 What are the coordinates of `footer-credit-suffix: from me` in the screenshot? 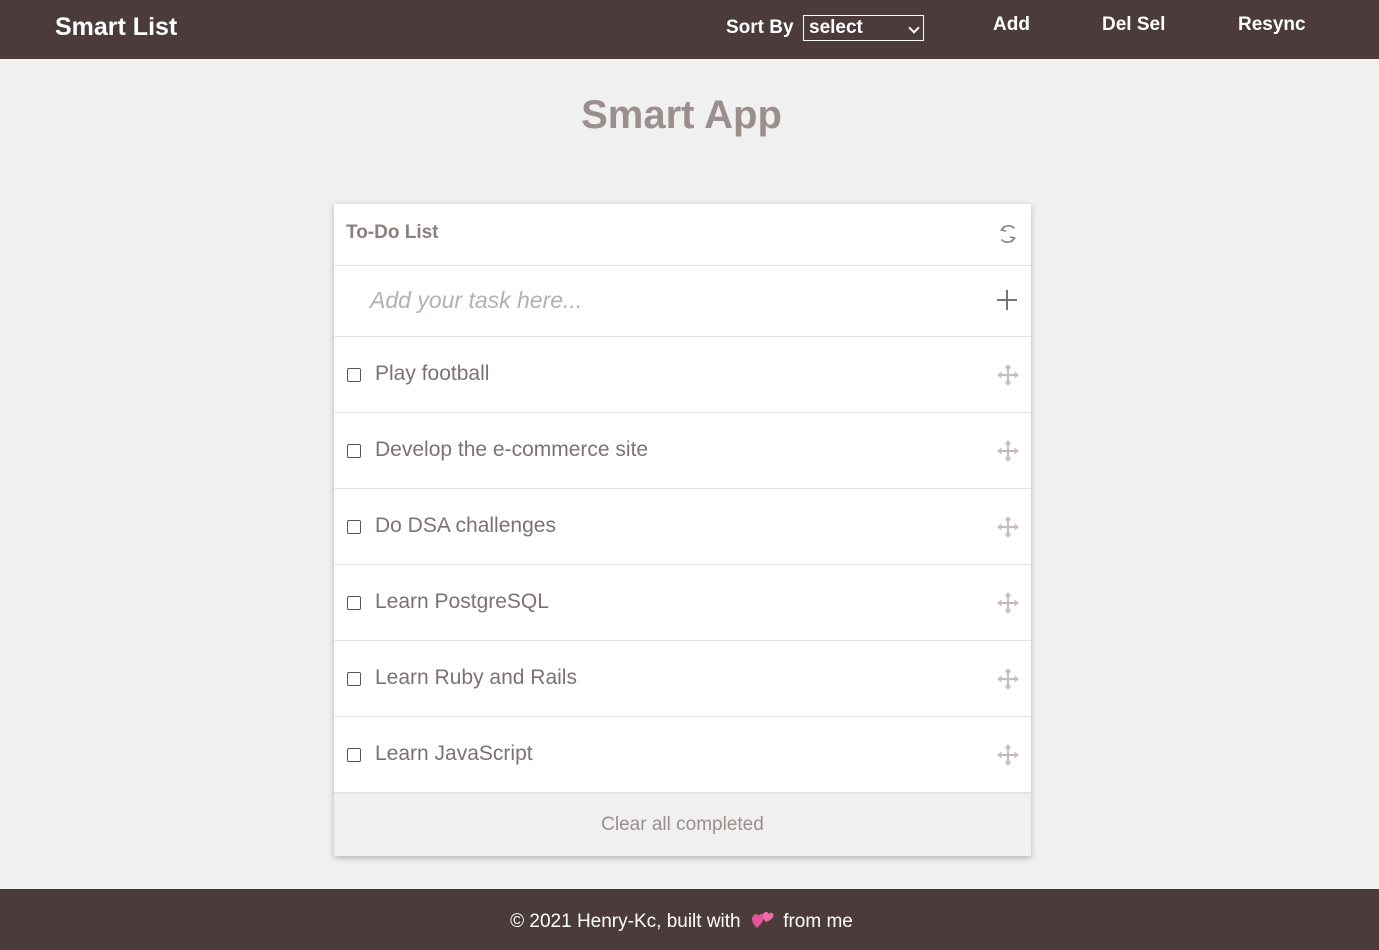 It's located at (818, 921).